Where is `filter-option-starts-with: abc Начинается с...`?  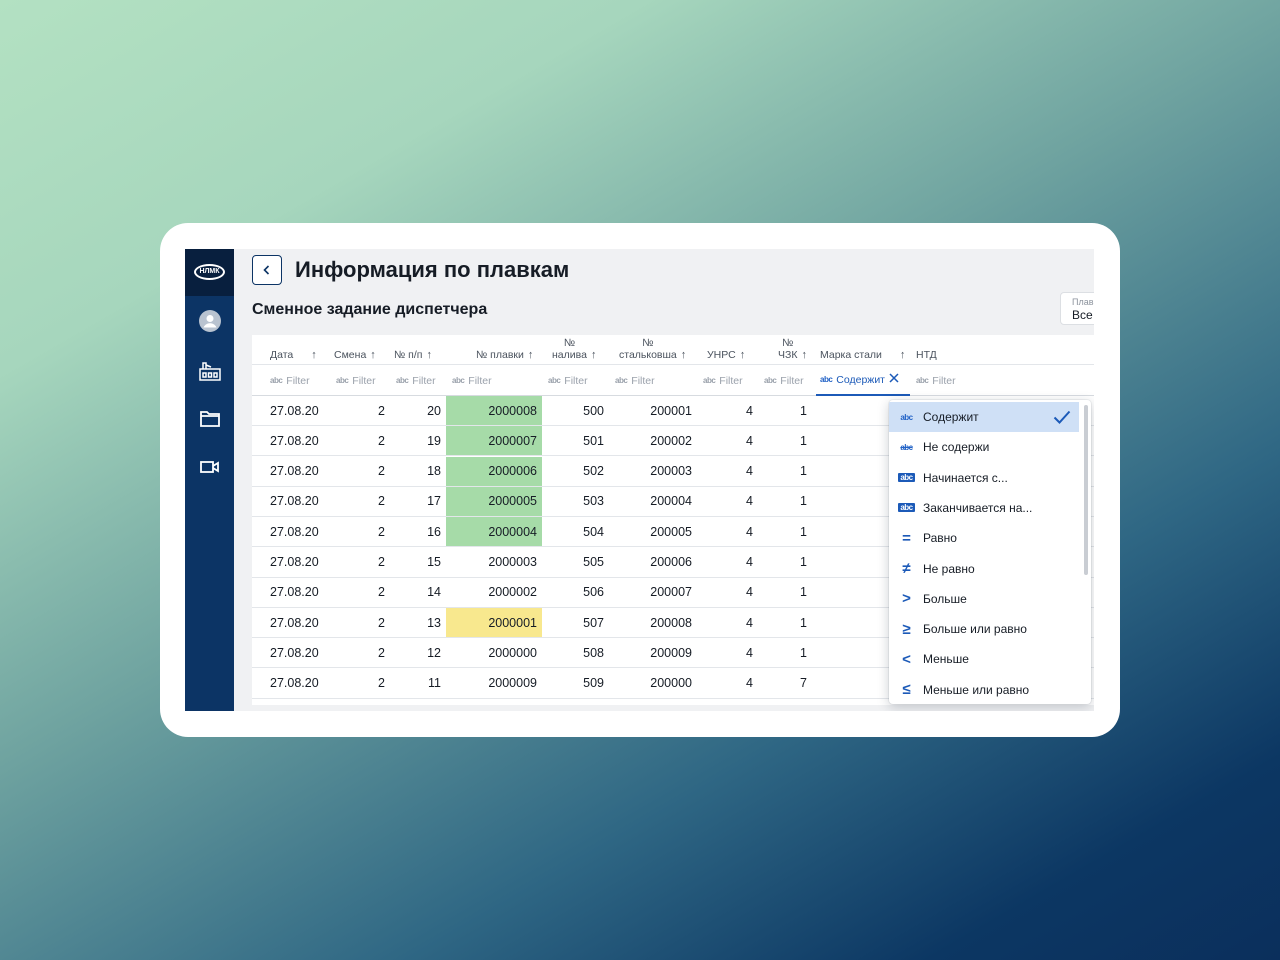
filter-option-starts-with: abc Начинается с... is located at coordinates (984, 478).